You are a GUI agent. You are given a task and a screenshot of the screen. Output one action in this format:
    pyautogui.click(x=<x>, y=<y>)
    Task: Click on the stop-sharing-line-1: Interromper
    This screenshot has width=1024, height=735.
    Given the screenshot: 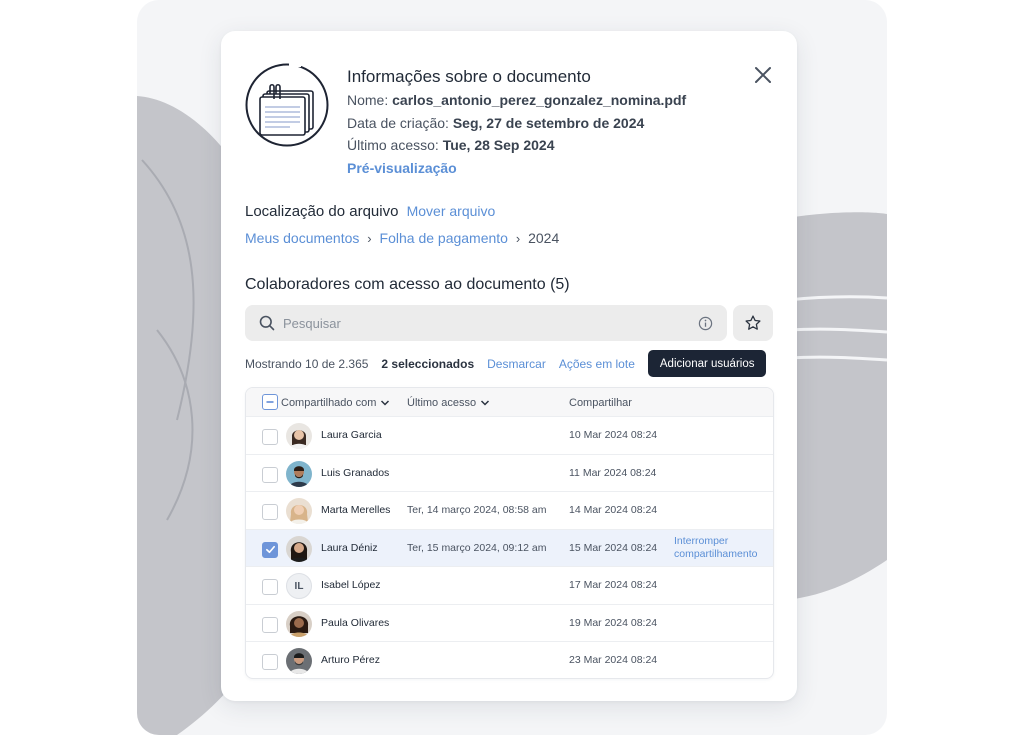 What is the action you would take?
    pyautogui.click(x=701, y=540)
    